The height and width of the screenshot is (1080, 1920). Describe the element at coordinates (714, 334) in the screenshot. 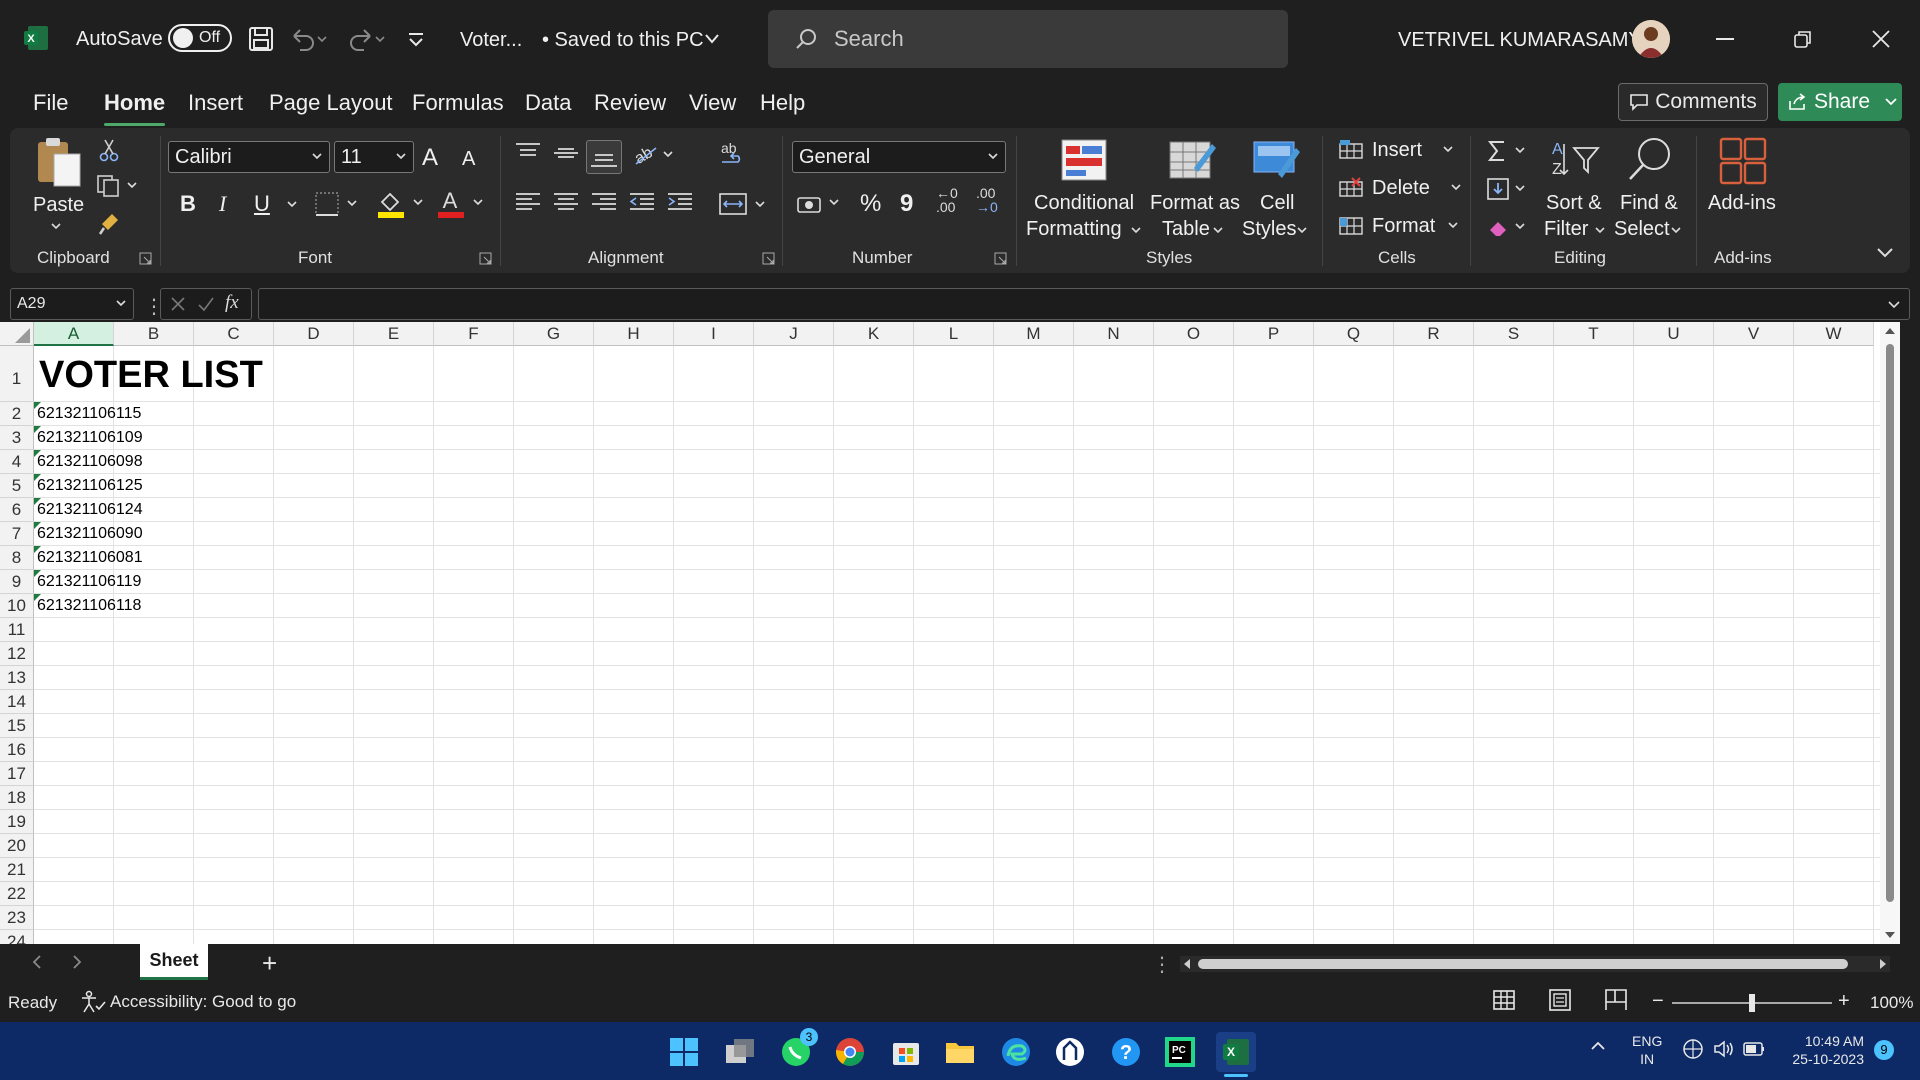

I see `column-header-i: I` at that location.